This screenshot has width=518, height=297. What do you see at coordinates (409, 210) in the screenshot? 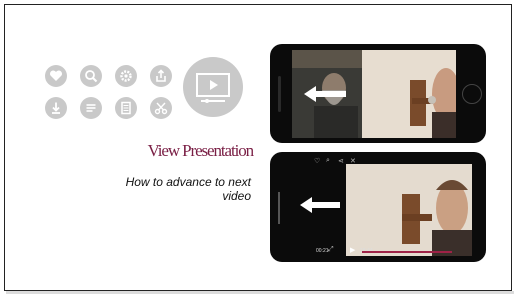
I see `video-frame` at bounding box center [409, 210].